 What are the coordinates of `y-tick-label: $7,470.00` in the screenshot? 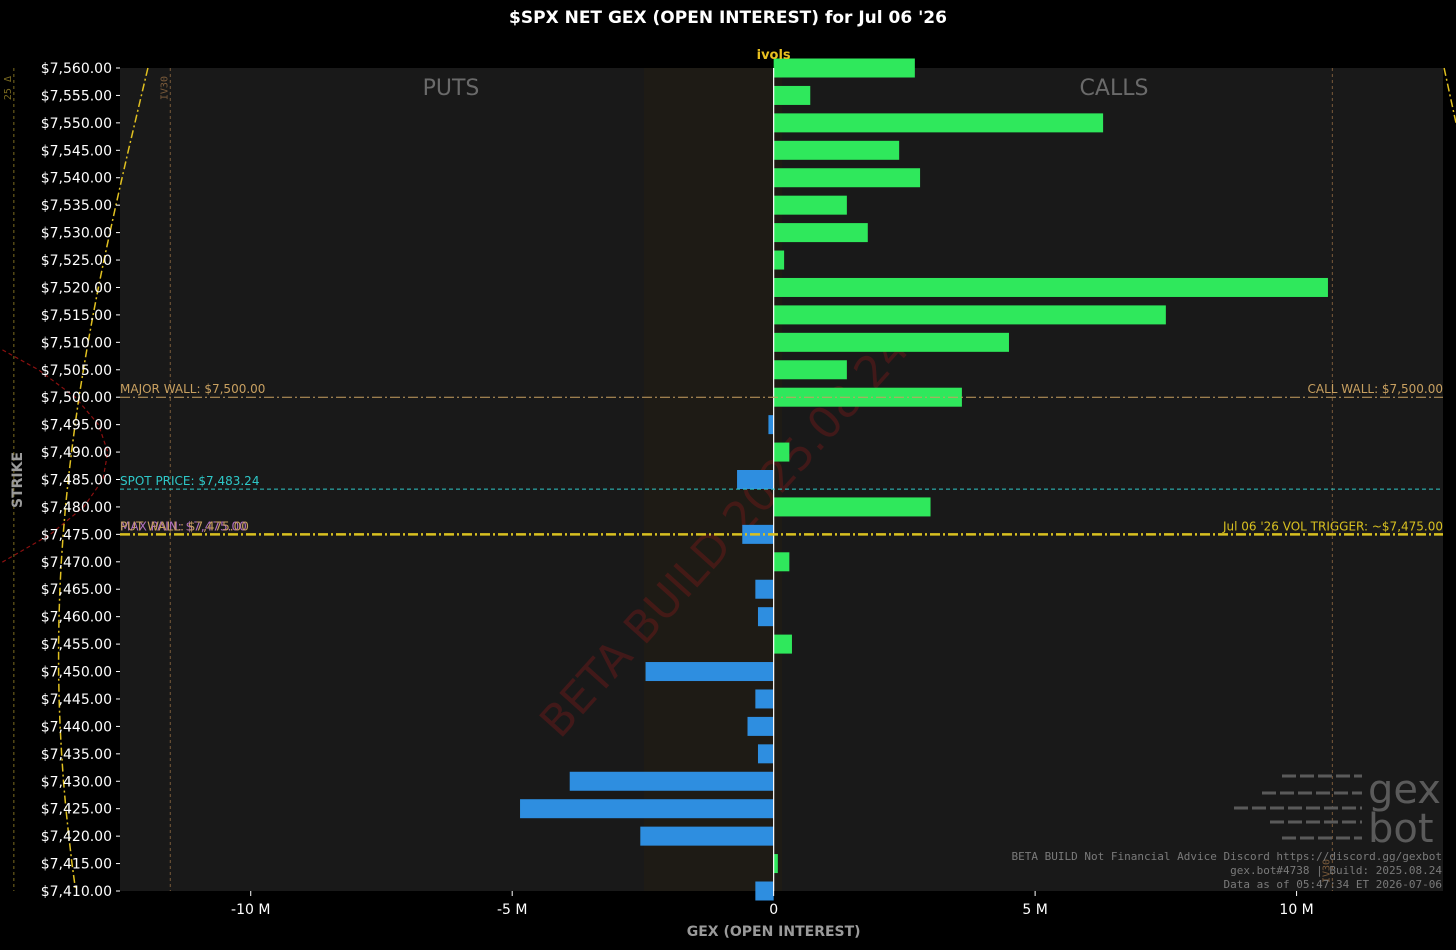 It's located at (76, 563).